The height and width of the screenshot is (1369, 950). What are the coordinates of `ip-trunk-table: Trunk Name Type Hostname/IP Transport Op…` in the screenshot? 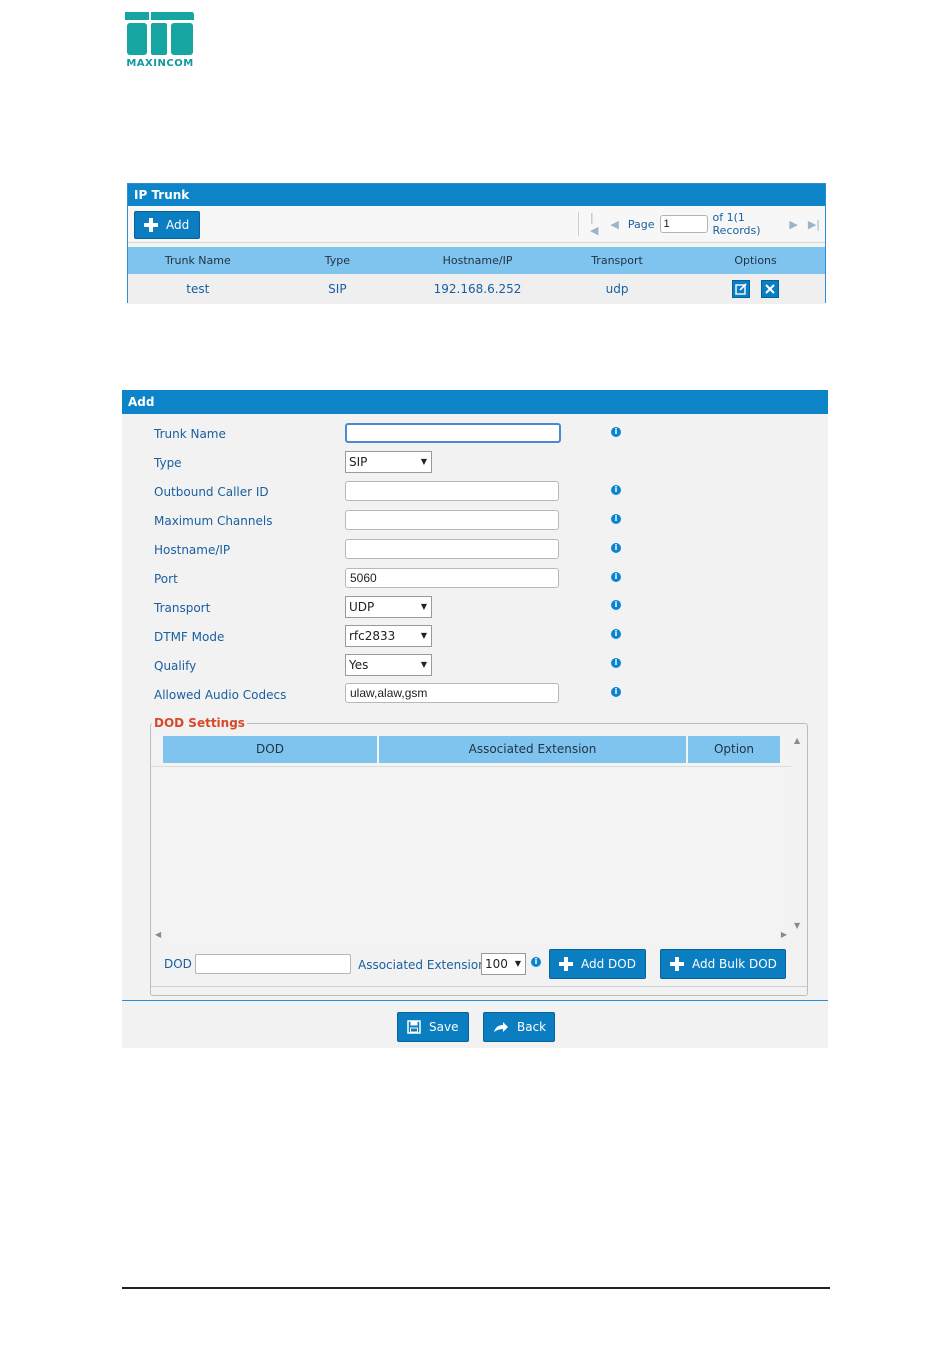 It's located at (476, 275).